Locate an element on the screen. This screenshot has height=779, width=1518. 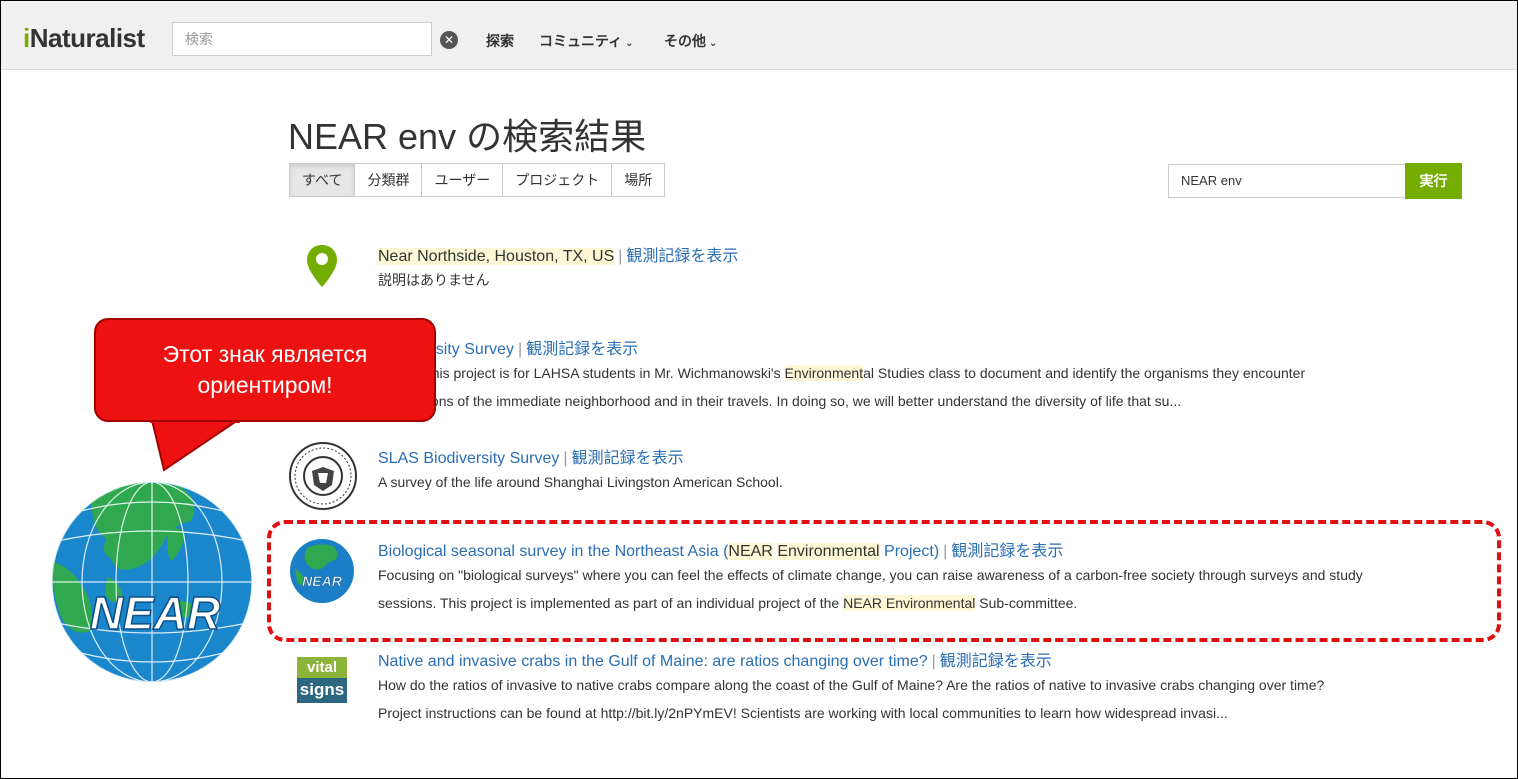
map-pin-icon is located at coordinates (322, 266).